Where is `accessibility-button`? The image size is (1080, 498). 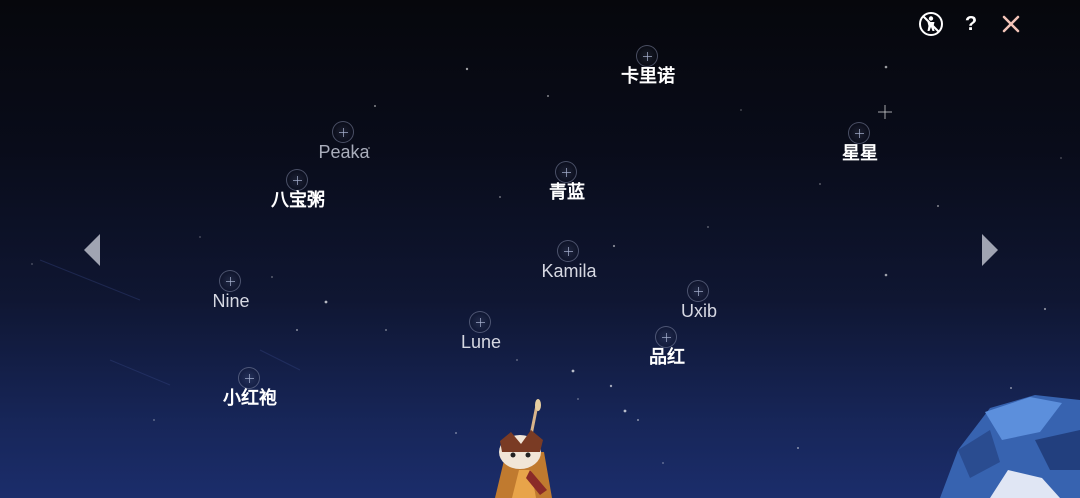 accessibility-button is located at coordinates (931, 24).